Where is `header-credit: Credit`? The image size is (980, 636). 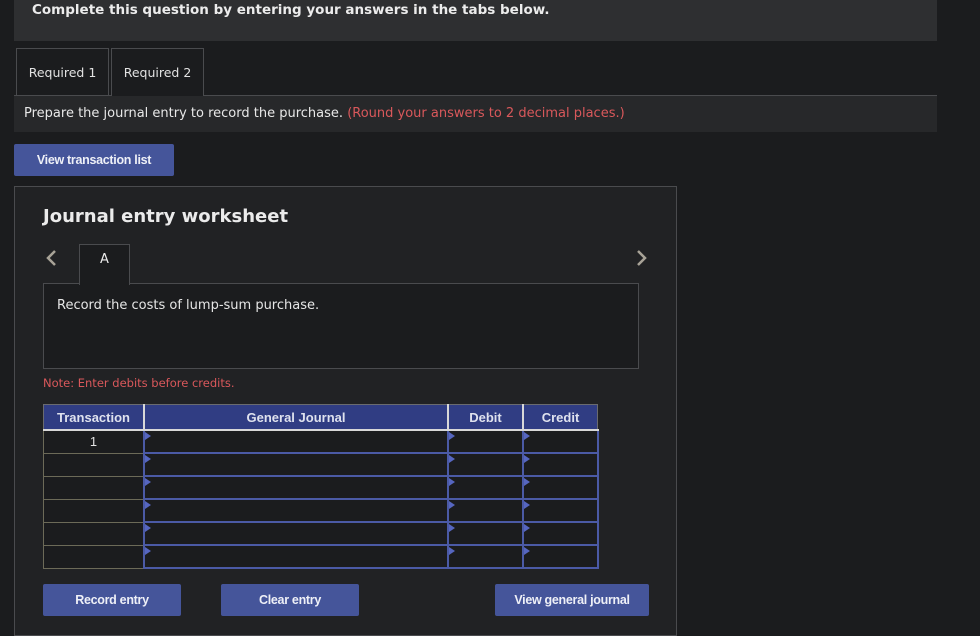 header-credit: Credit is located at coordinates (560, 417).